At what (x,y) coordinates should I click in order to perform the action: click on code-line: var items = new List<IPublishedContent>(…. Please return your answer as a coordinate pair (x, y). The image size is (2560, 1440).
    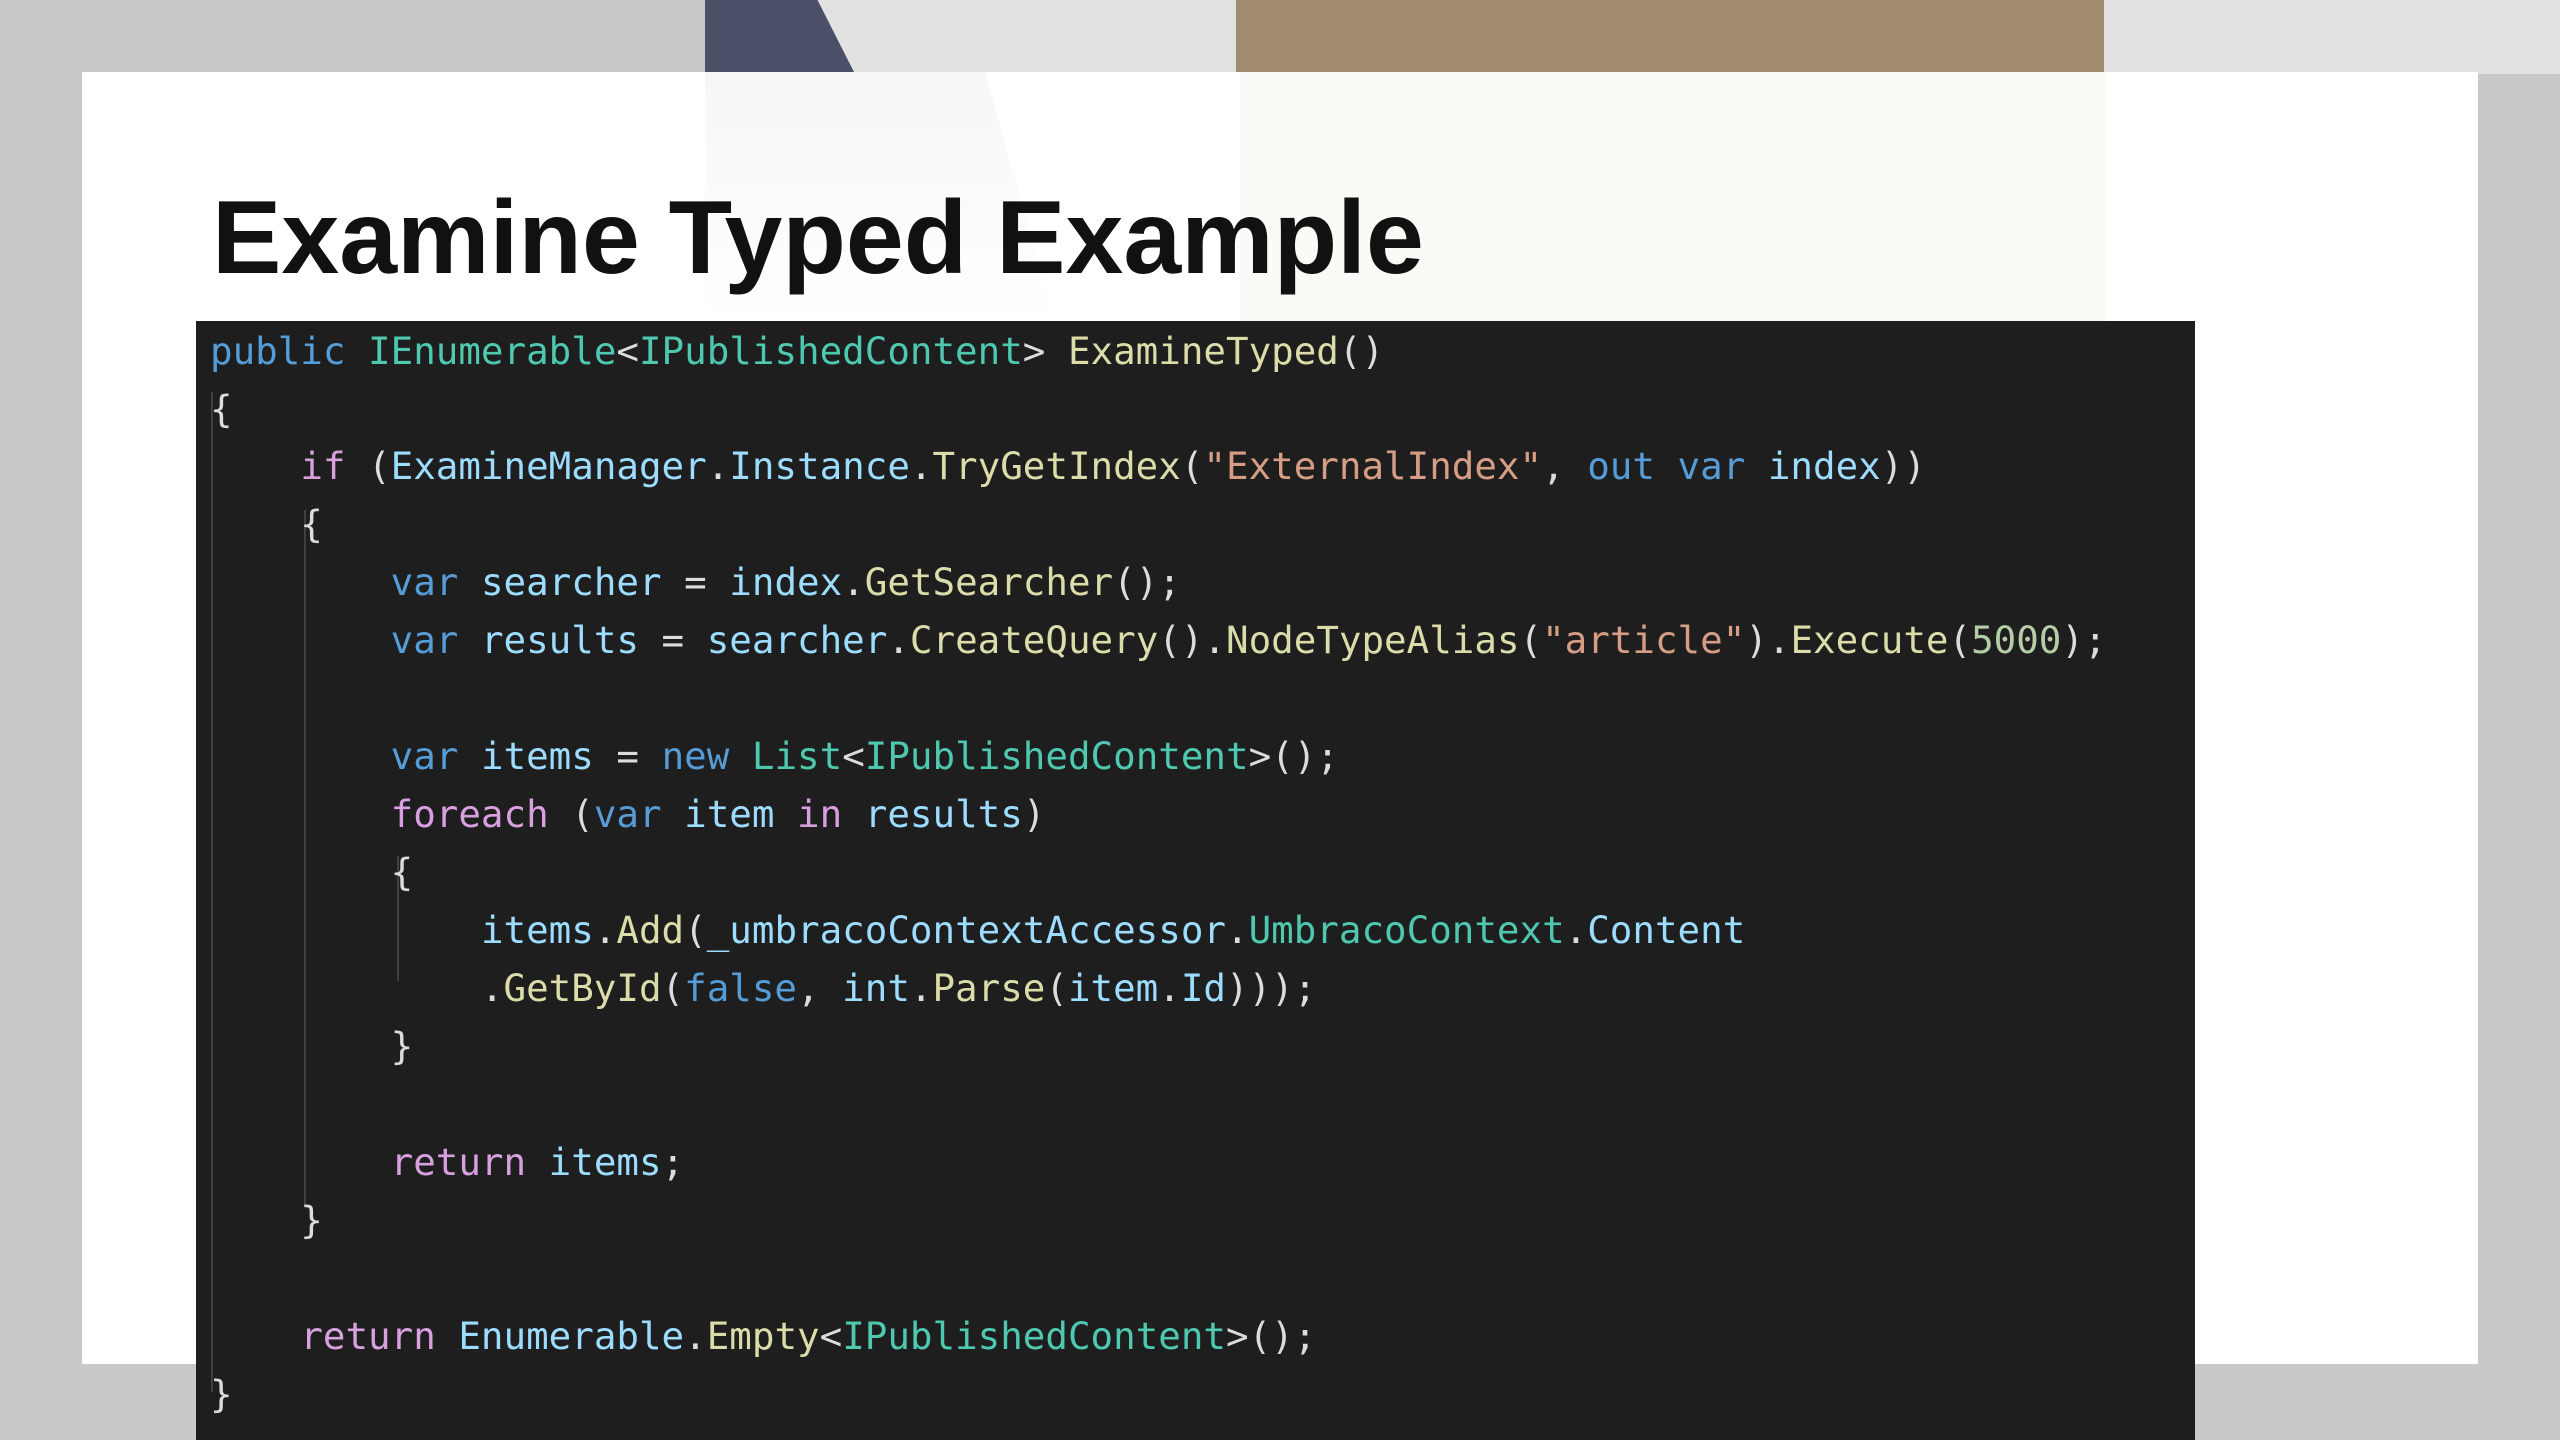
    Looking at the image, I should click on (774, 756).